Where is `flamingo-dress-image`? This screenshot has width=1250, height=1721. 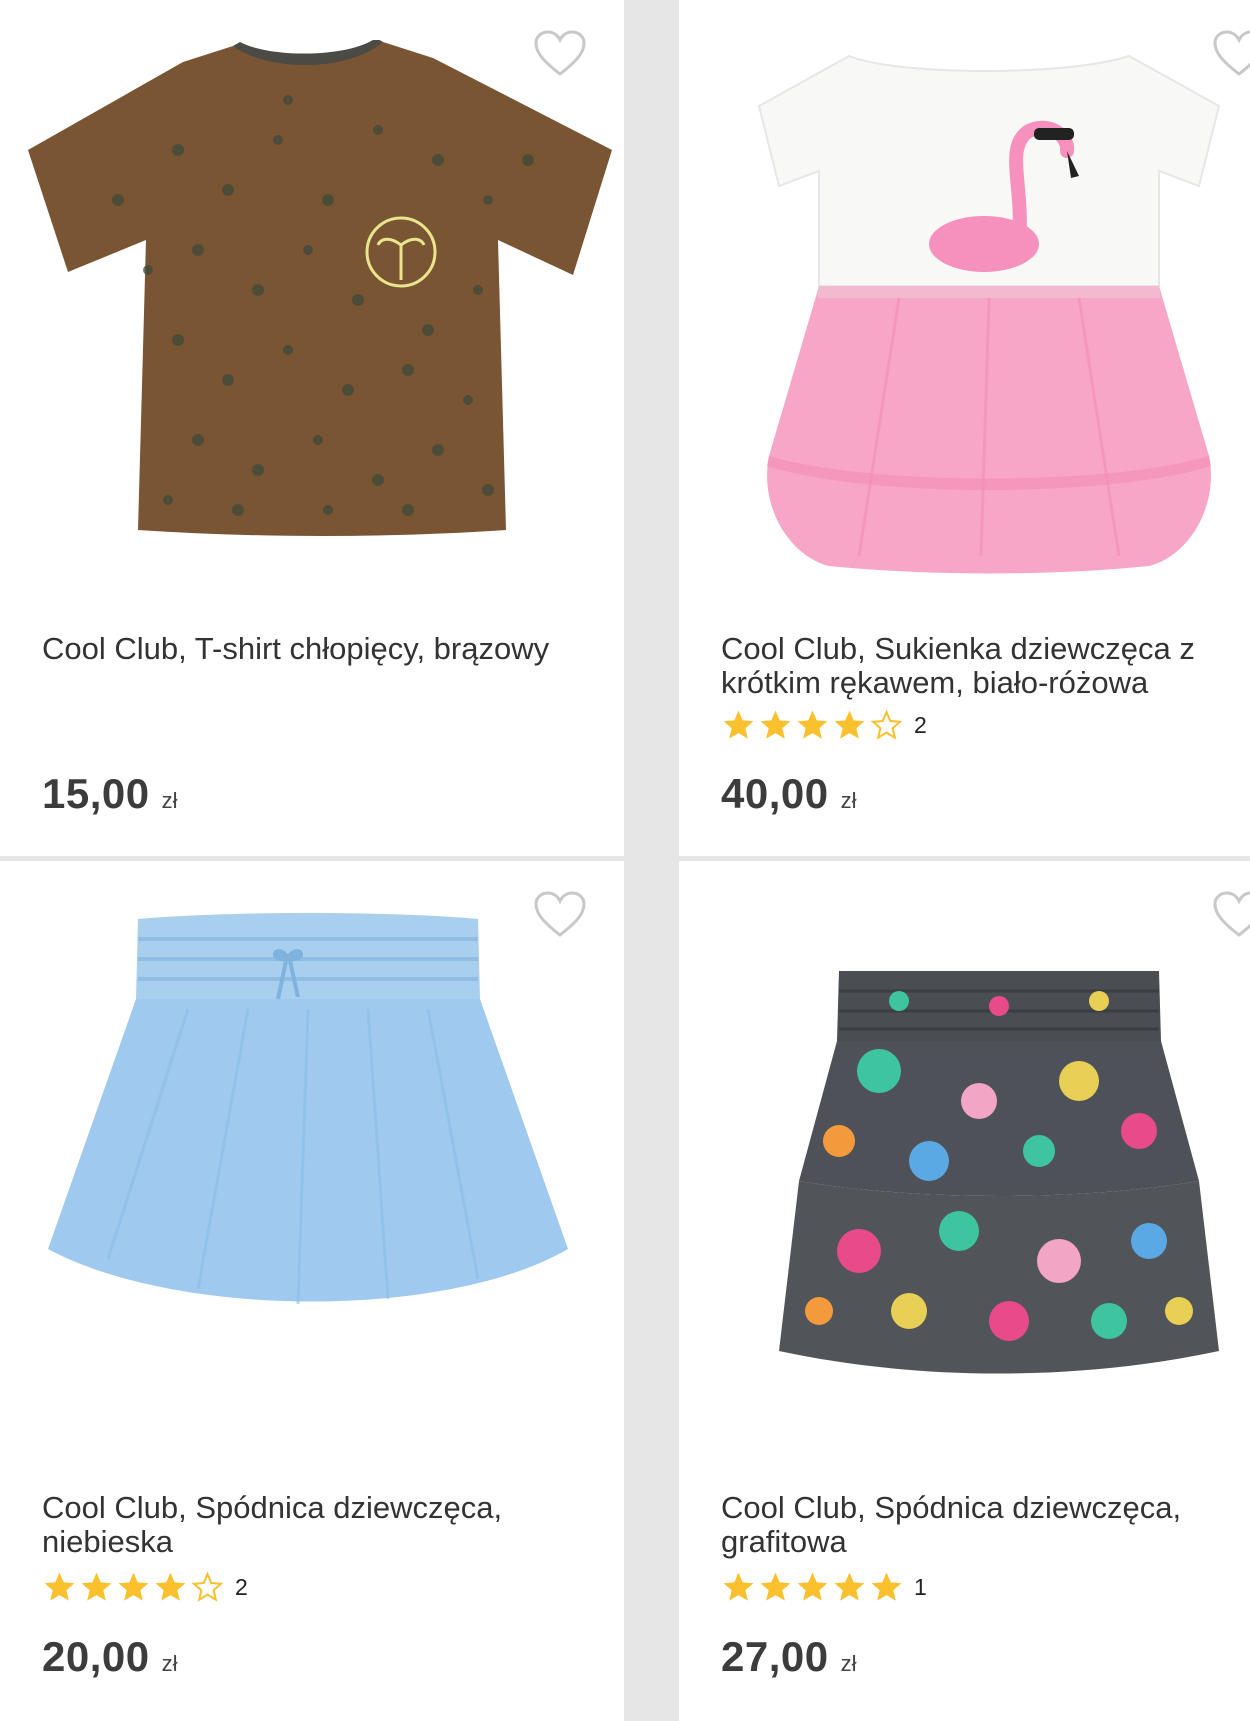
flamingo-dress-image is located at coordinates (989, 306).